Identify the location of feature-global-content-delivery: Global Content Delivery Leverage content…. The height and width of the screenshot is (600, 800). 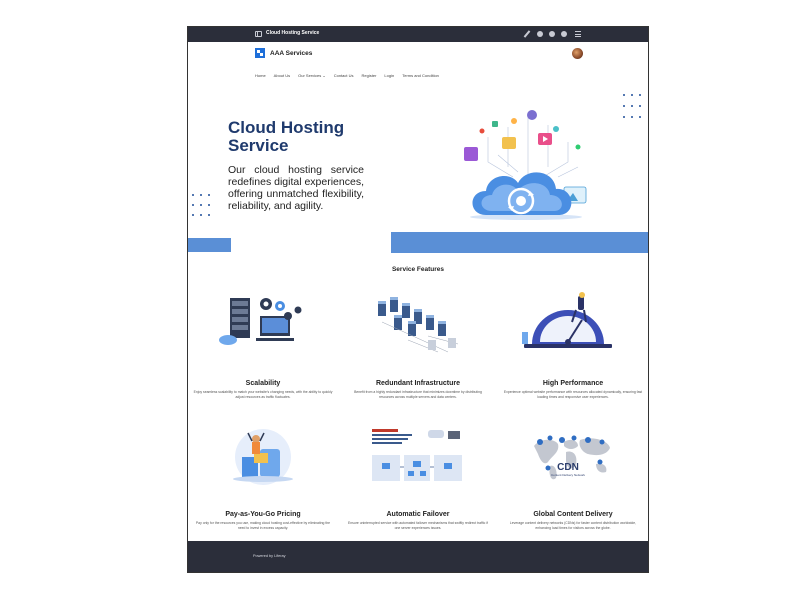
(573, 520).